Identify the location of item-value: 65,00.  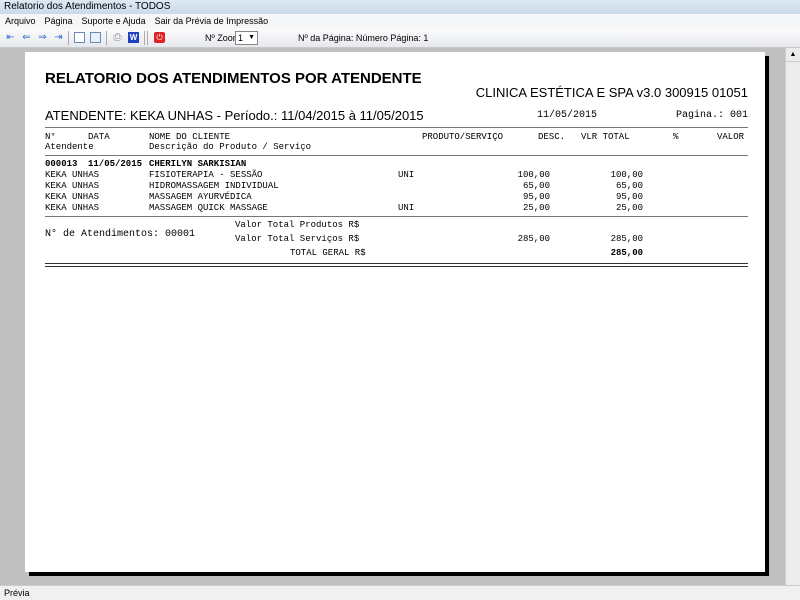
(536, 186).